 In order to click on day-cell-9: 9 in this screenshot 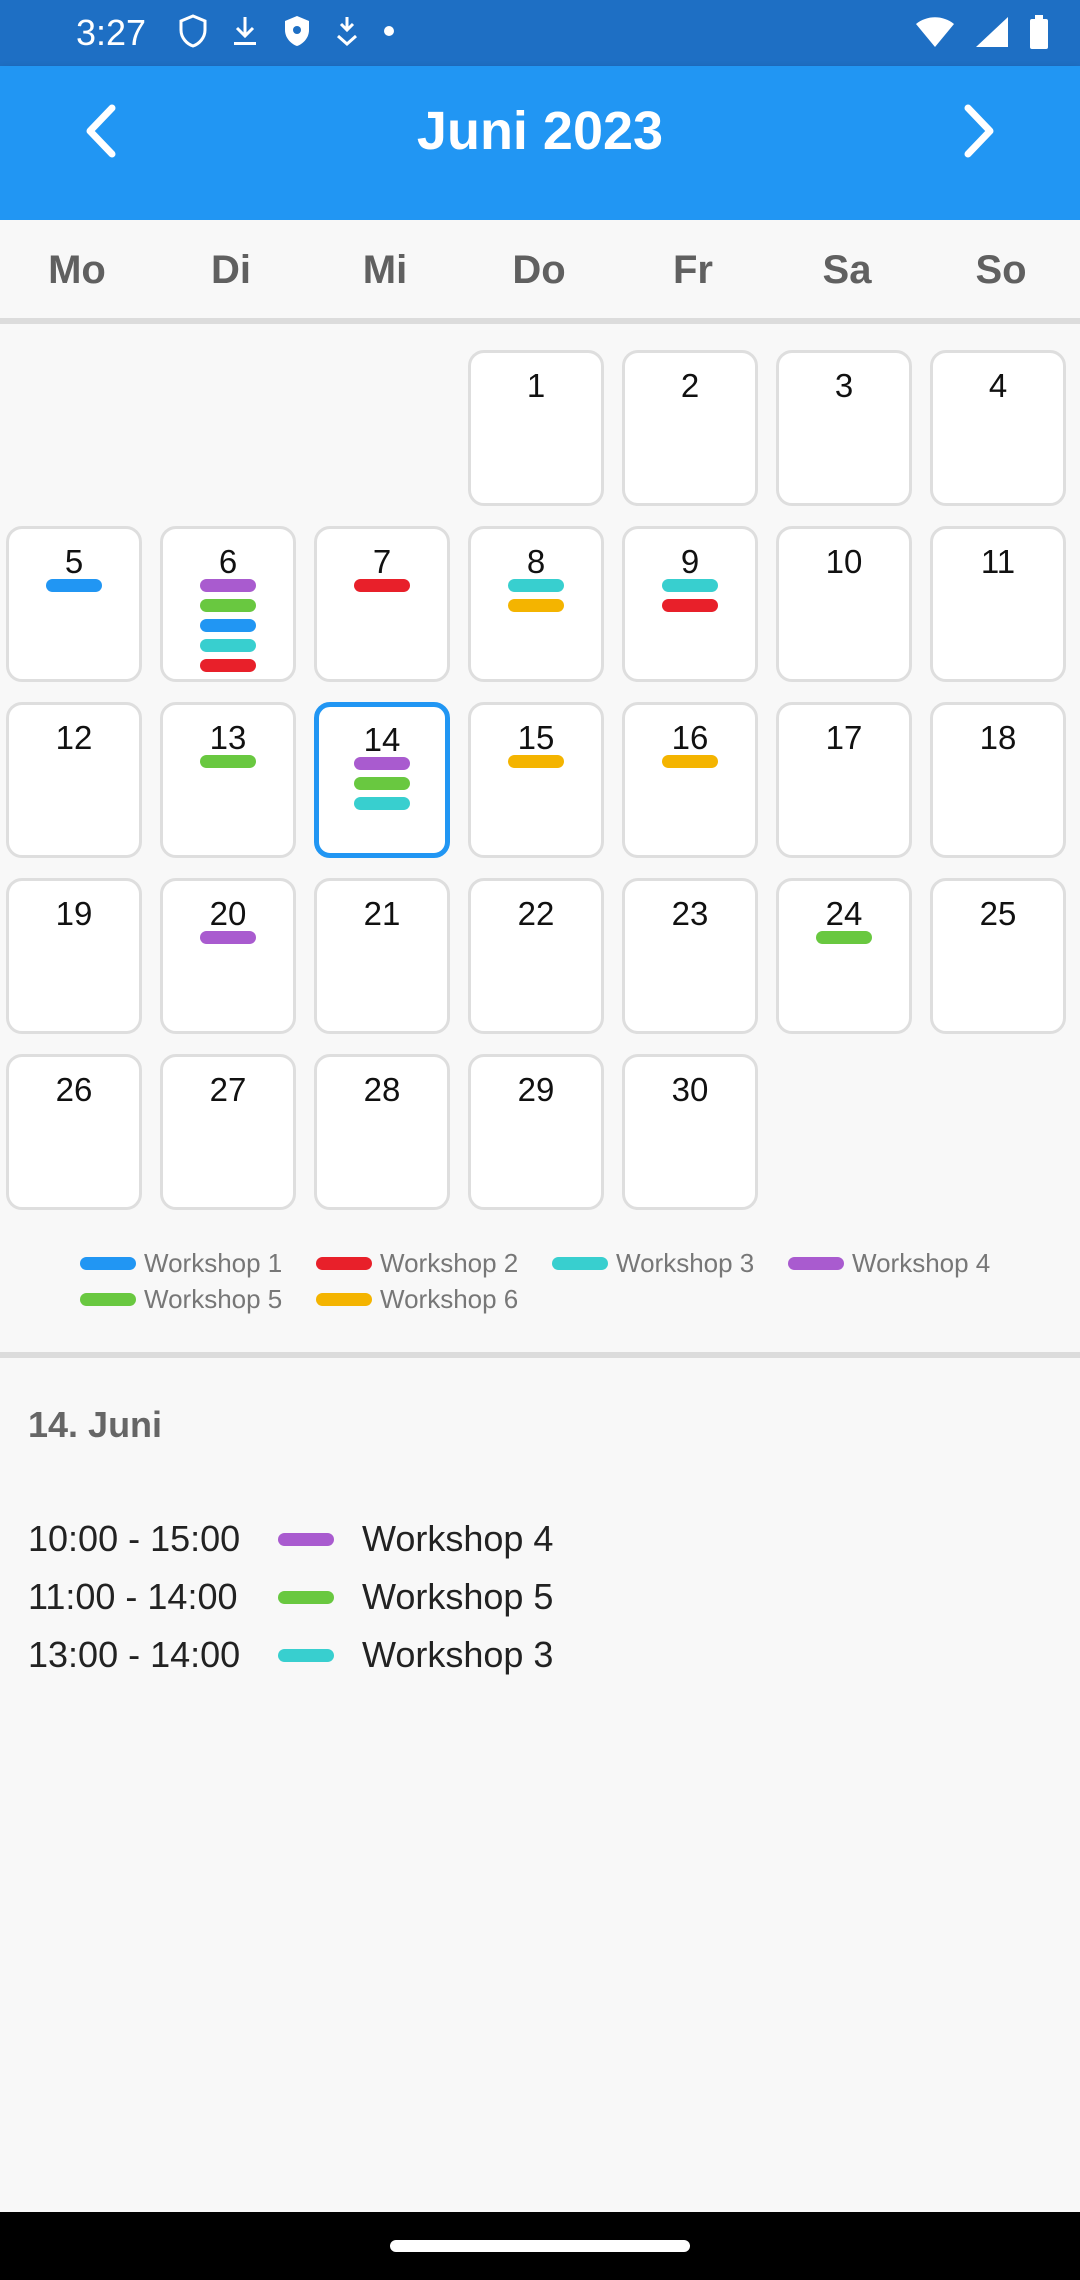, I will do `click(690, 604)`.